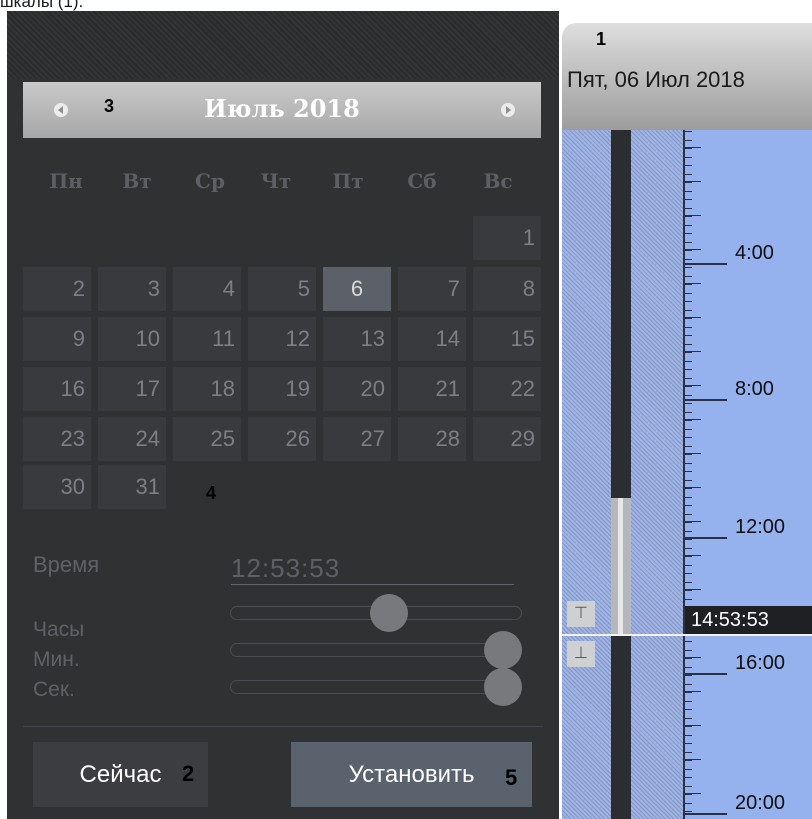 The height and width of the screenshot is (819, 812). I want to click on set-button: Установить, so click(411, 774).